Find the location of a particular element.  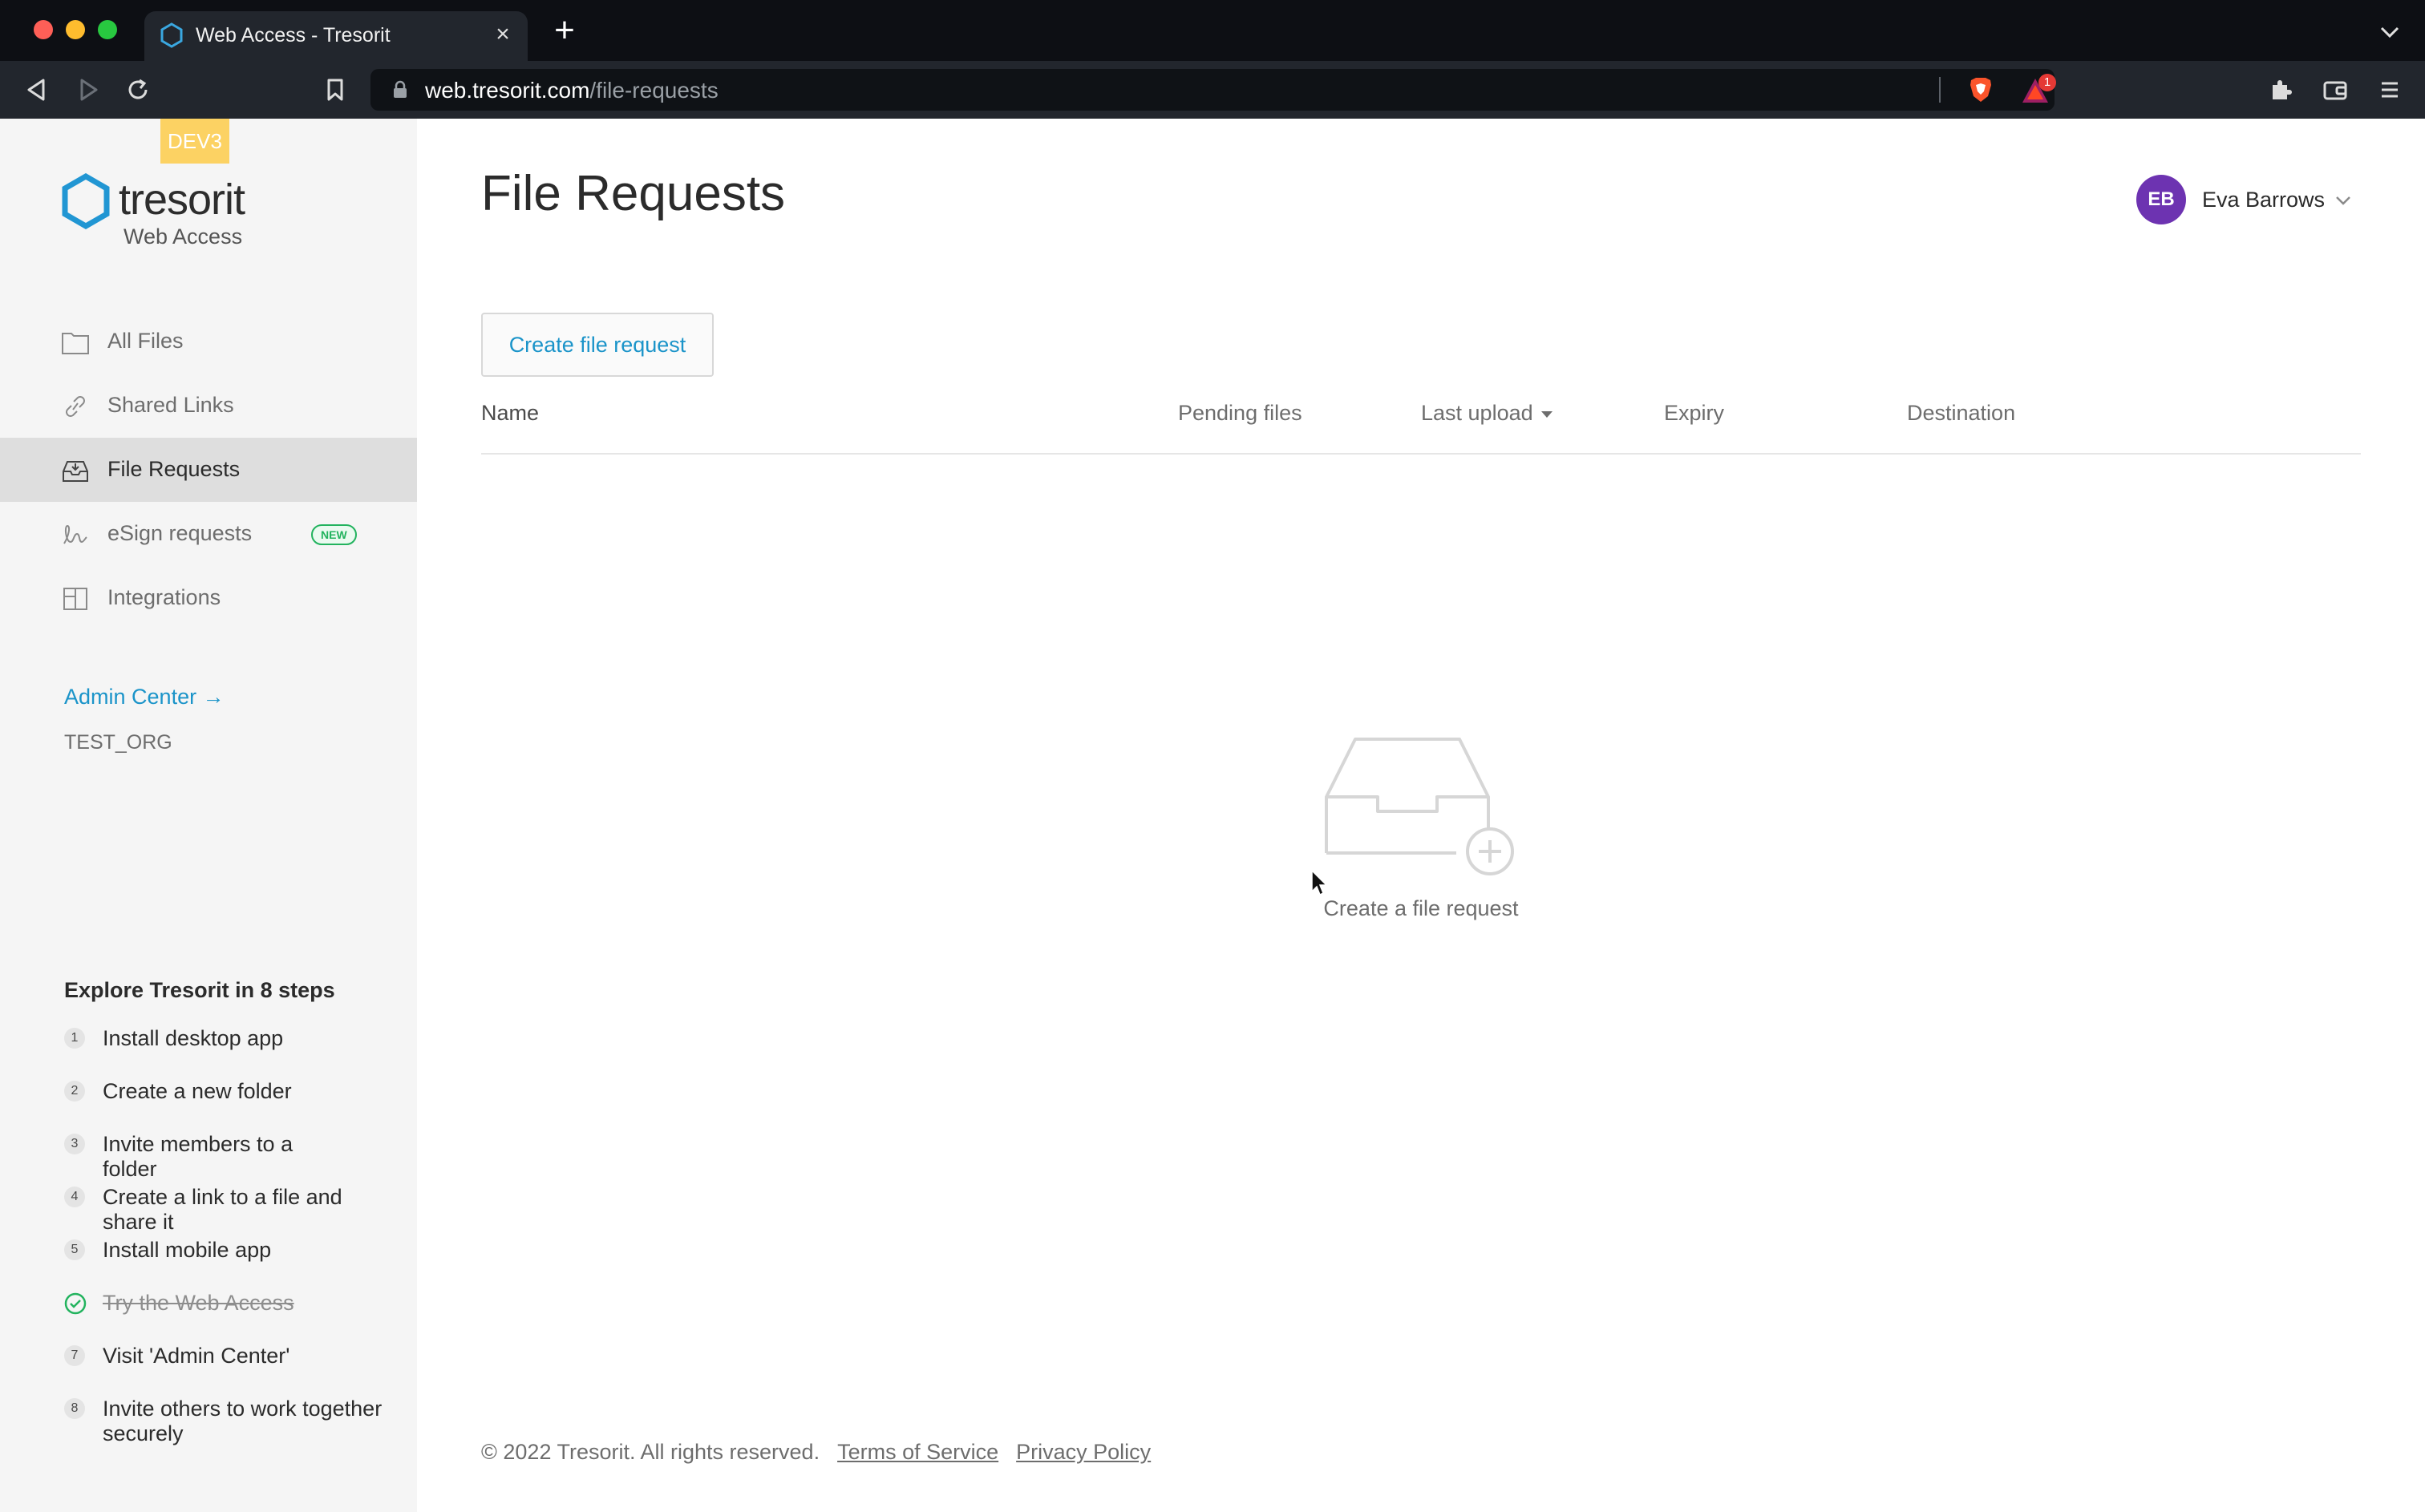

menu-icon is located at coordinates (2390, 90).